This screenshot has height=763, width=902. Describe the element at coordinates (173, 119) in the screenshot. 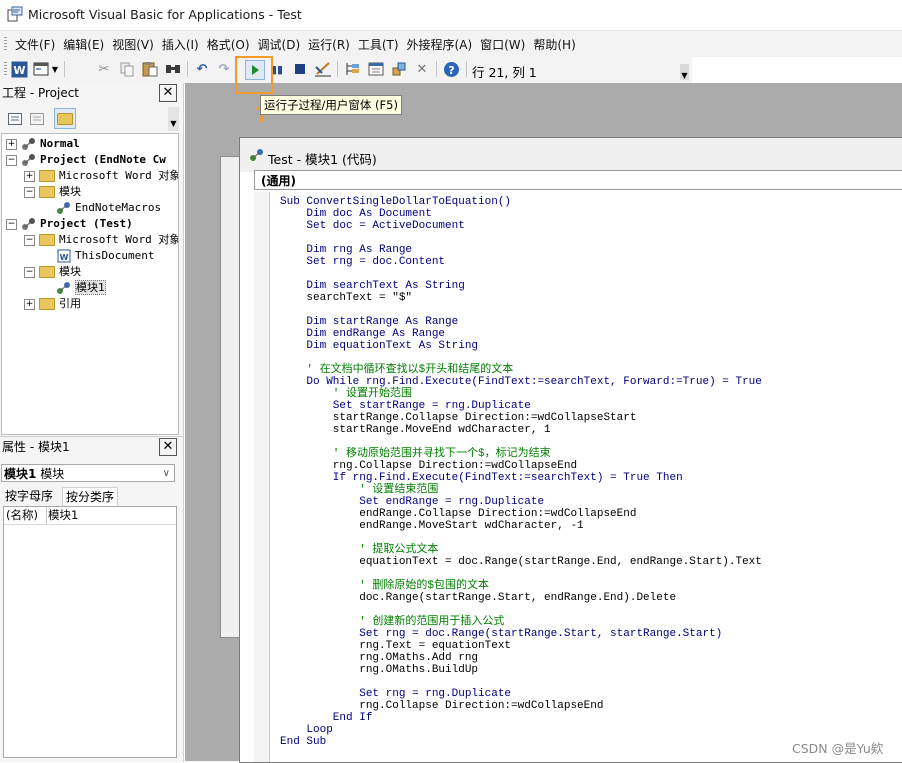

I see `panel-toolbar-overflow: ▼` at that location.